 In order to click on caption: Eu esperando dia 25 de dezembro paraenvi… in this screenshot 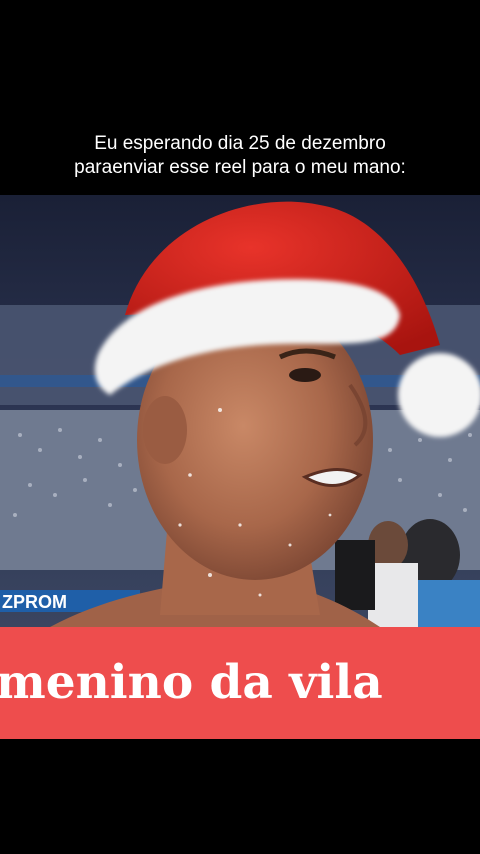, I will do `click(240, 156)`.